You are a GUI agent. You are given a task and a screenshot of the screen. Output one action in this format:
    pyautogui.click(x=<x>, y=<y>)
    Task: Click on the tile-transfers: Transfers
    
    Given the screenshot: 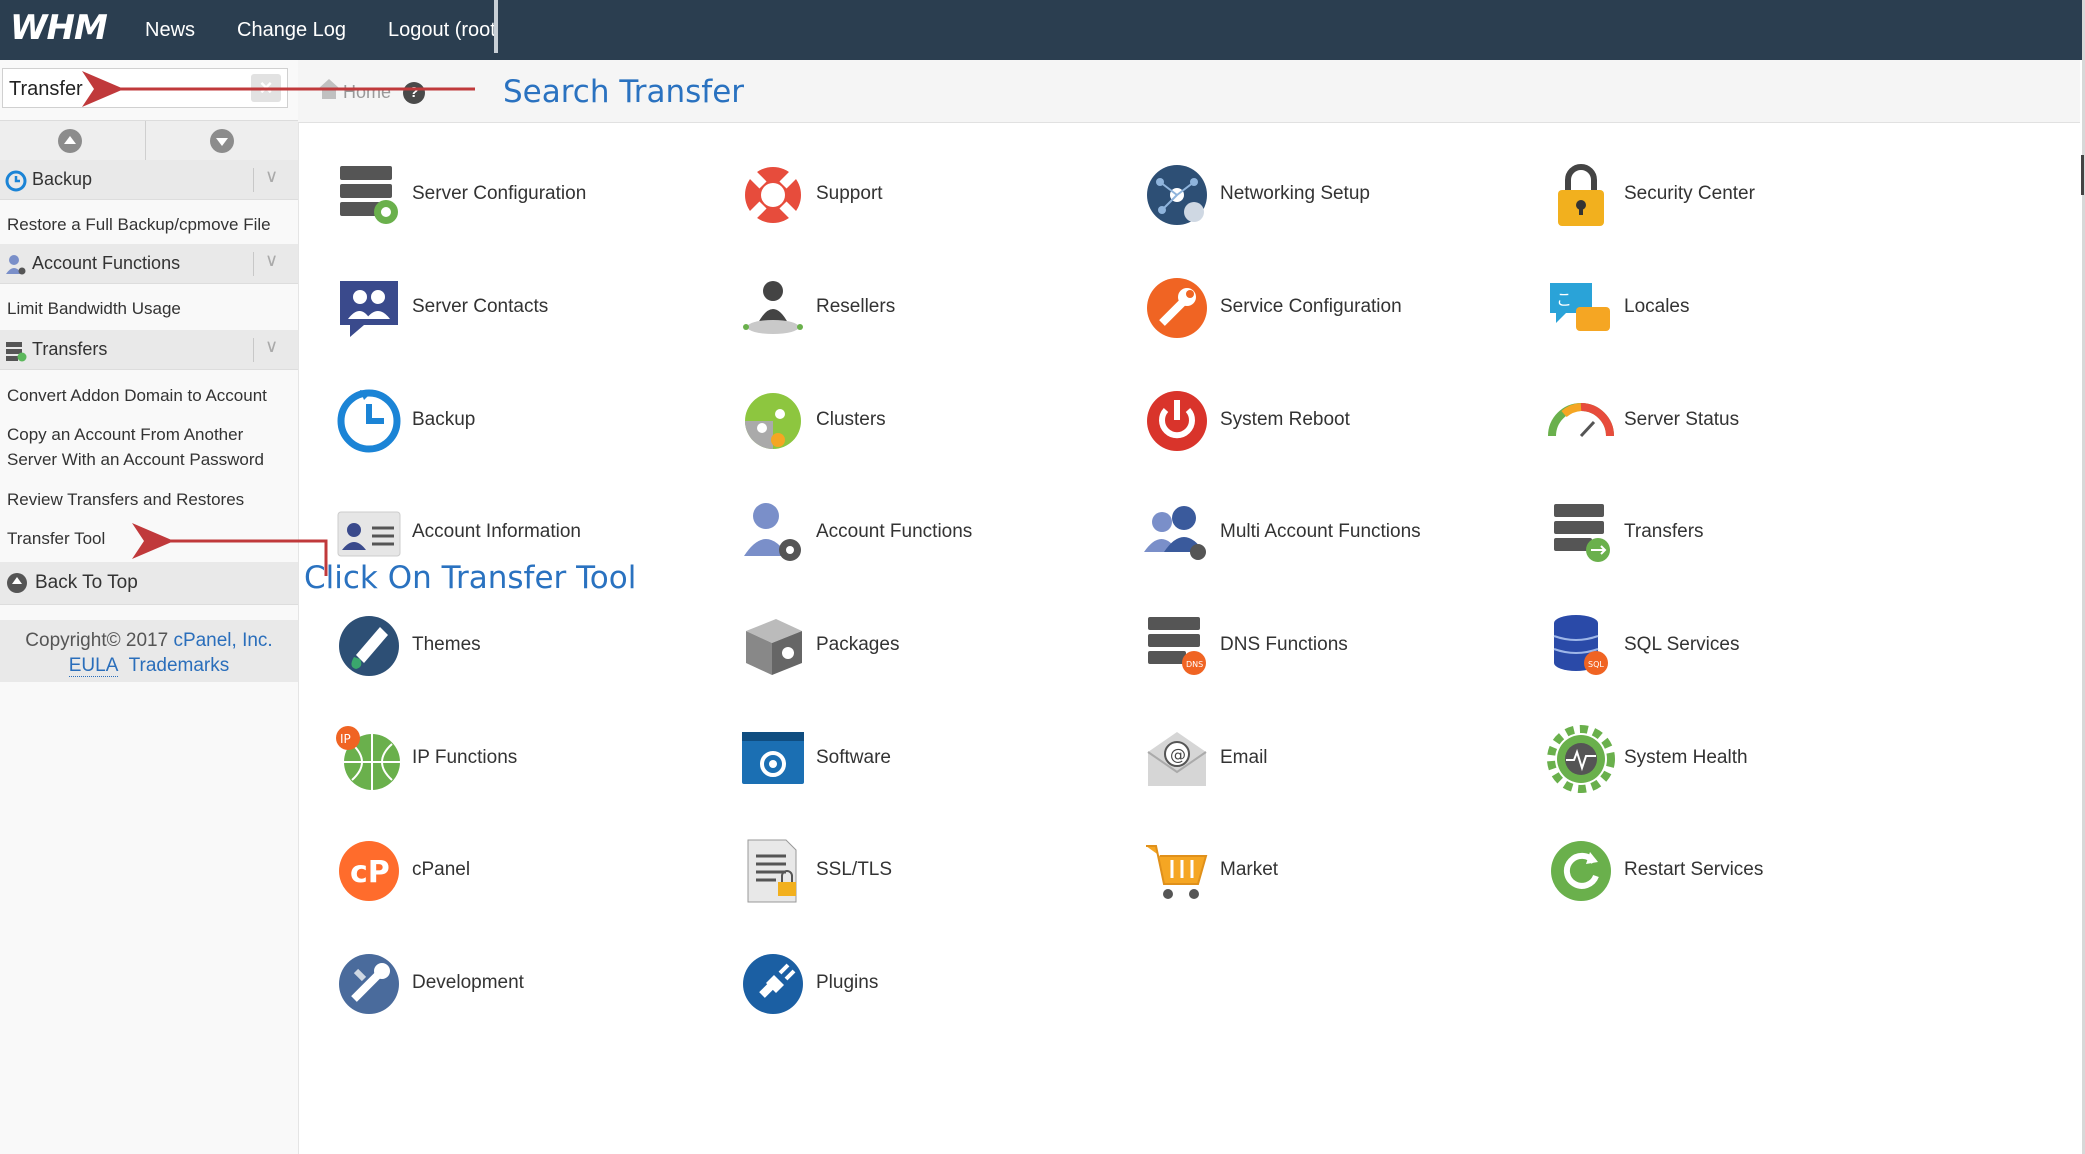 What is the action you would take?
    pyautogui.click(x=1746, y=533)
    